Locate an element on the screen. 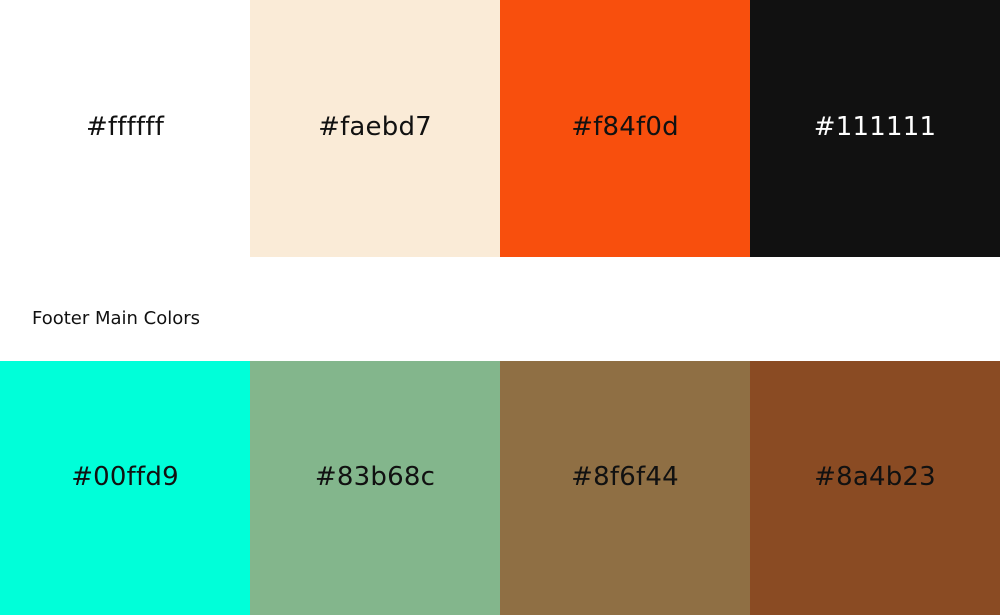  color-swatch: #f84f0d is located at coordinates (625, 128).